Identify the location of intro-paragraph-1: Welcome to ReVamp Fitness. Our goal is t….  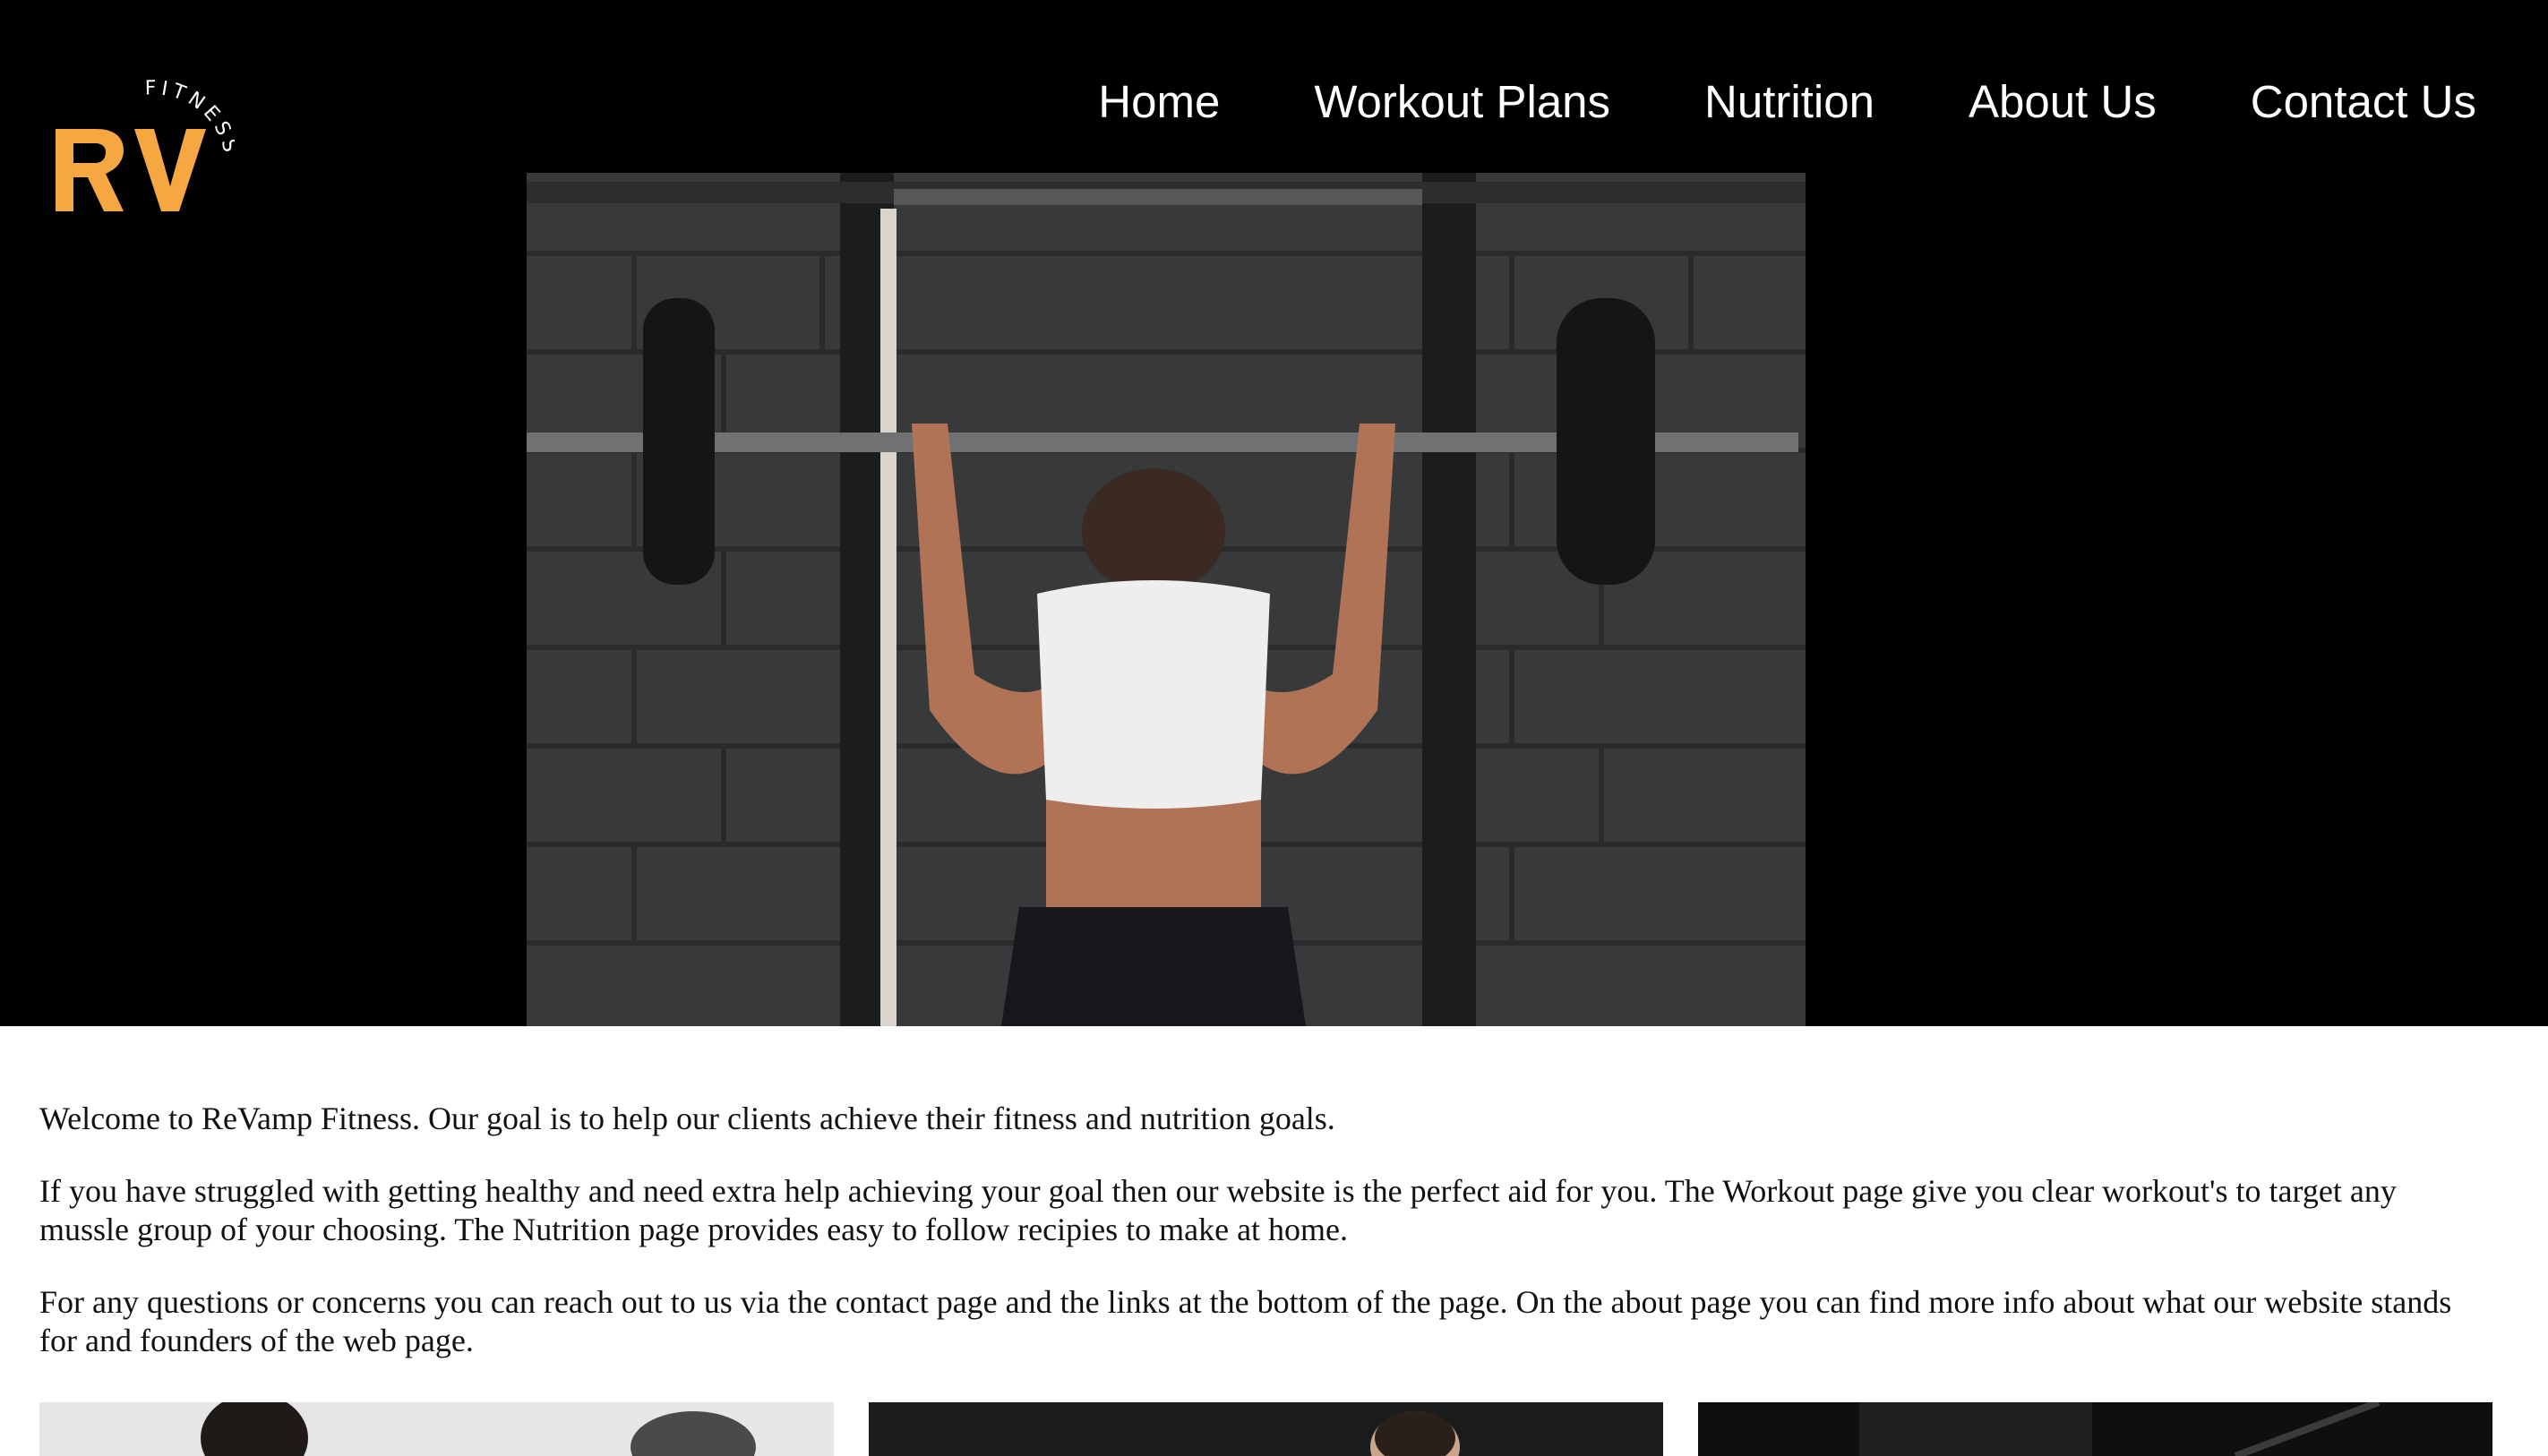
(687, 1118).